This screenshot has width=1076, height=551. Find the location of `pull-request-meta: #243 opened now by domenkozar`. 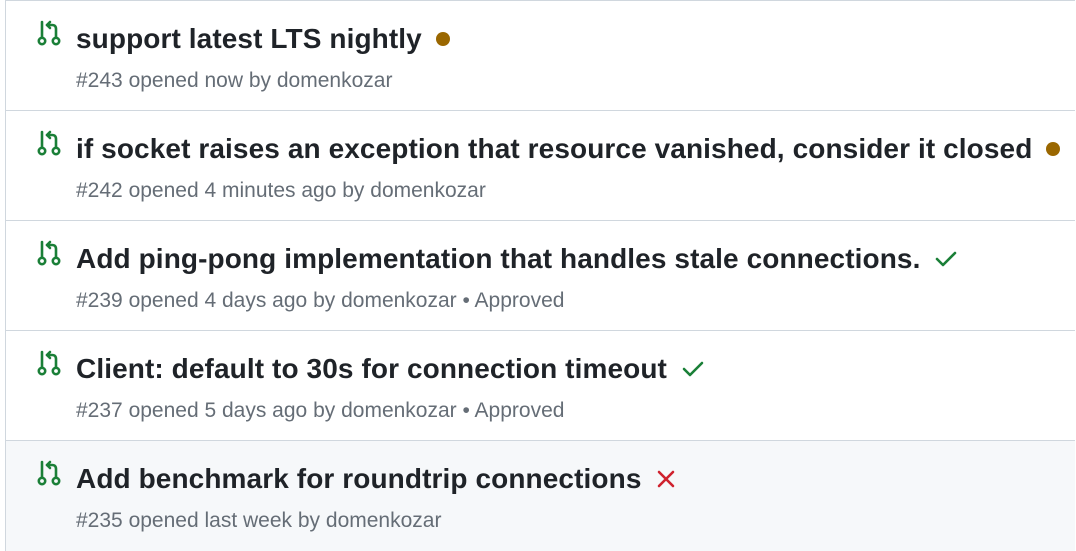

pull-request-meta: #243 opened now by domenkozar is located at coordinates (234, 81).